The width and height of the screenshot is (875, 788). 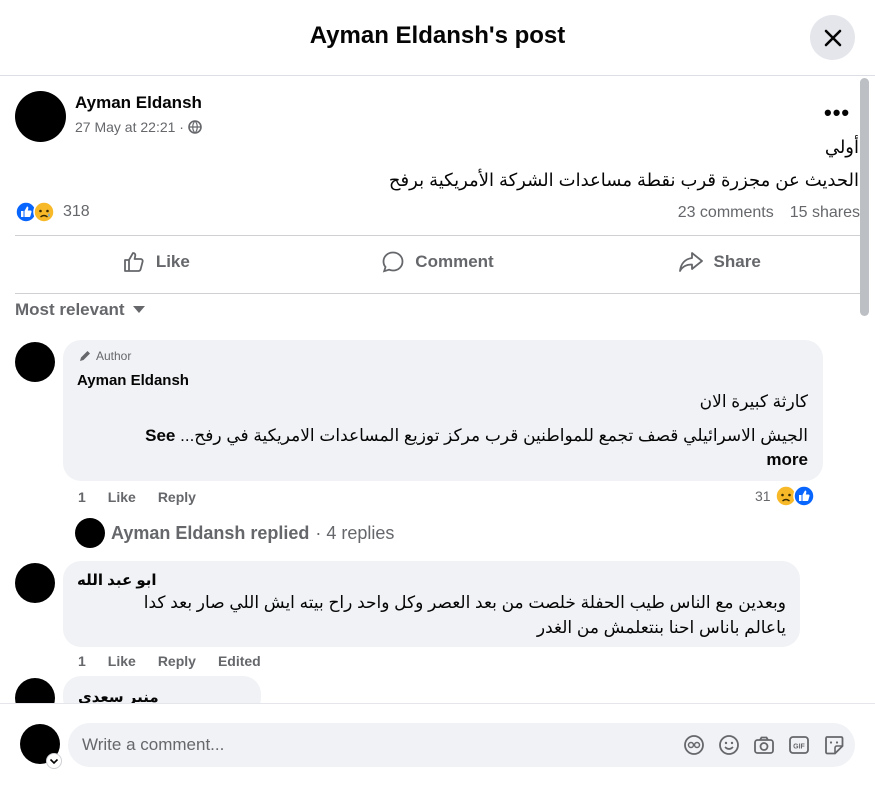 I want to click on comment-icon, so click(x=393, y=262).